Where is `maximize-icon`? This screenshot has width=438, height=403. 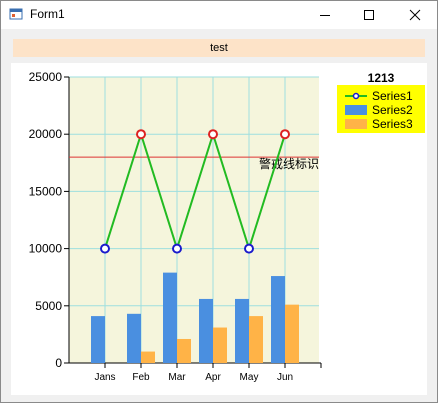
maximize-icon is located at coordinates (369, 15).